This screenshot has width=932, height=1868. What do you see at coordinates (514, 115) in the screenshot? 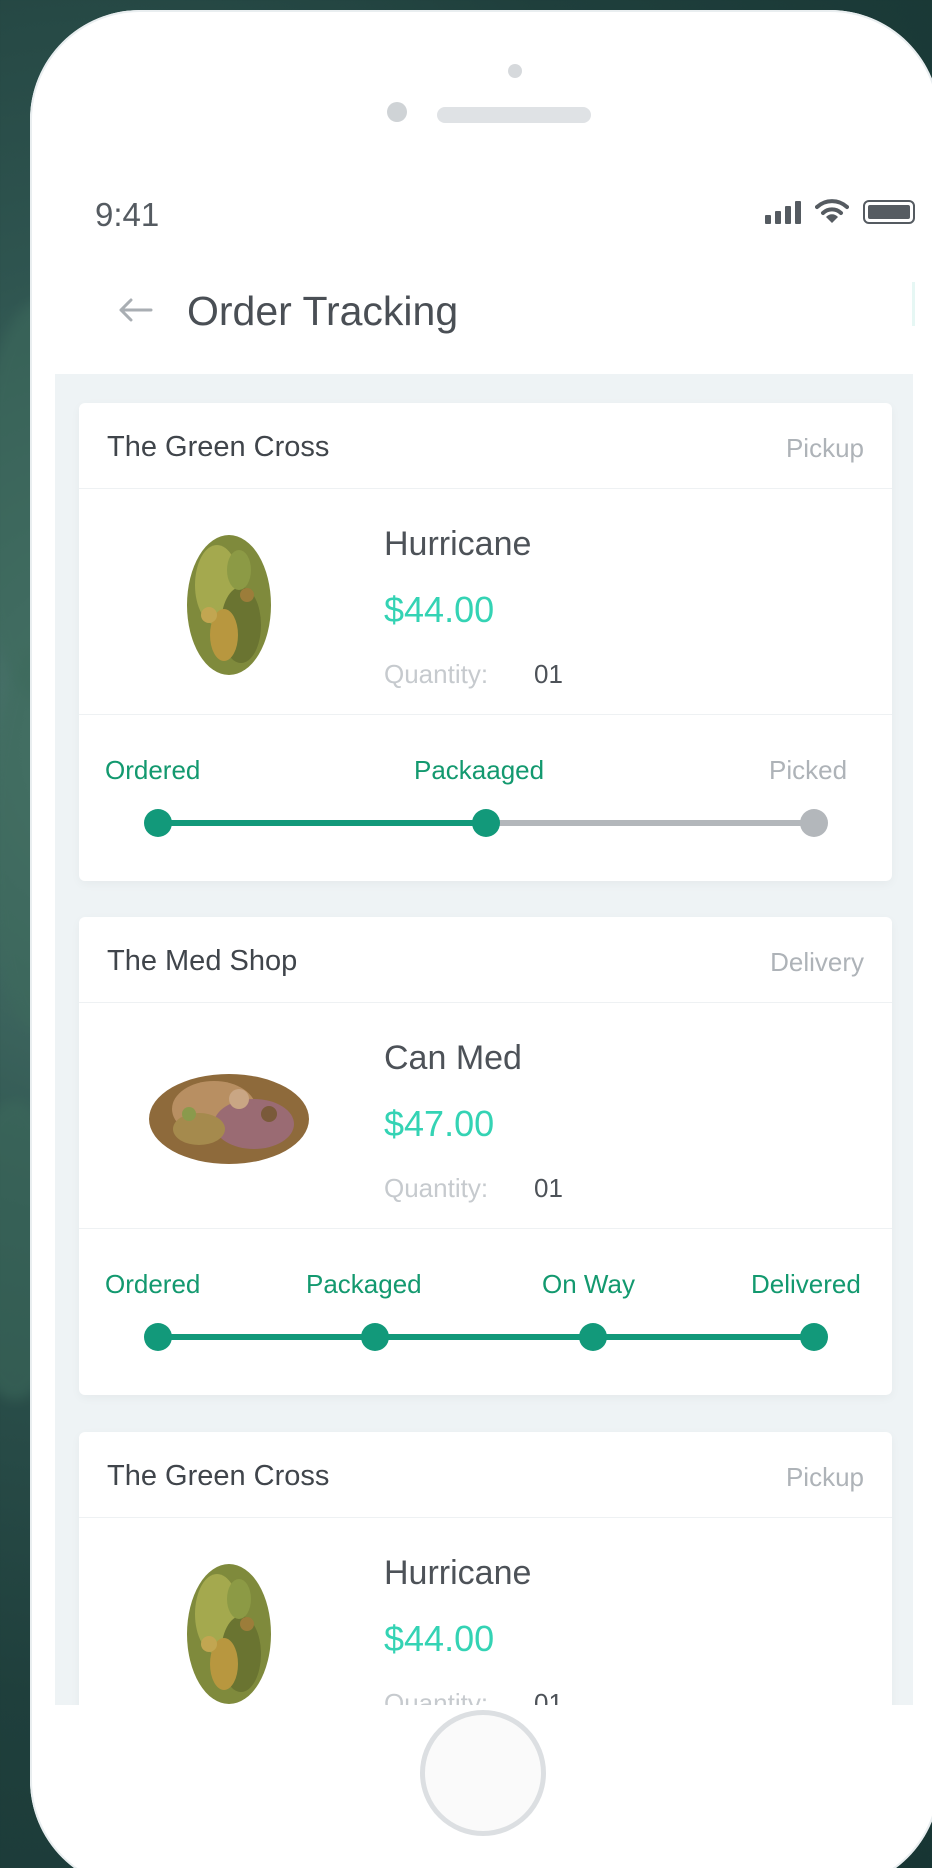
I see `earpiece-speaker` at bounding box center [514, 115].